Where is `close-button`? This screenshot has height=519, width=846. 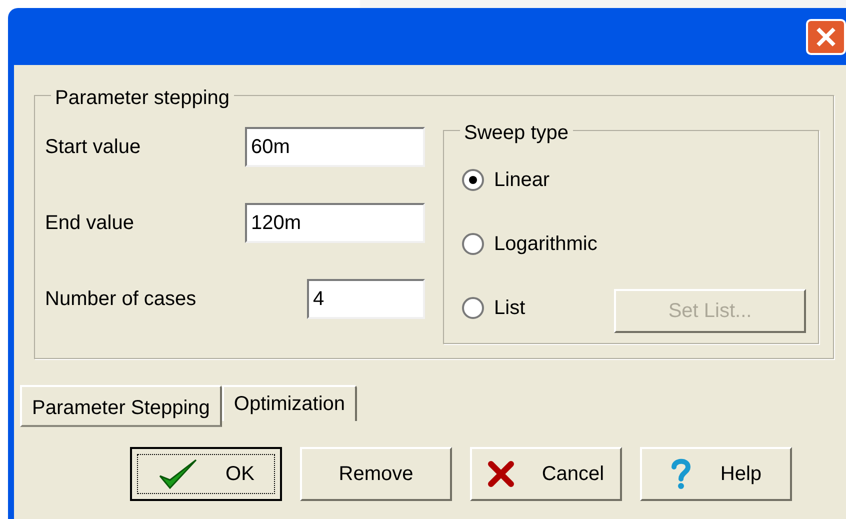
close-button is located at coordinates (826, 36).